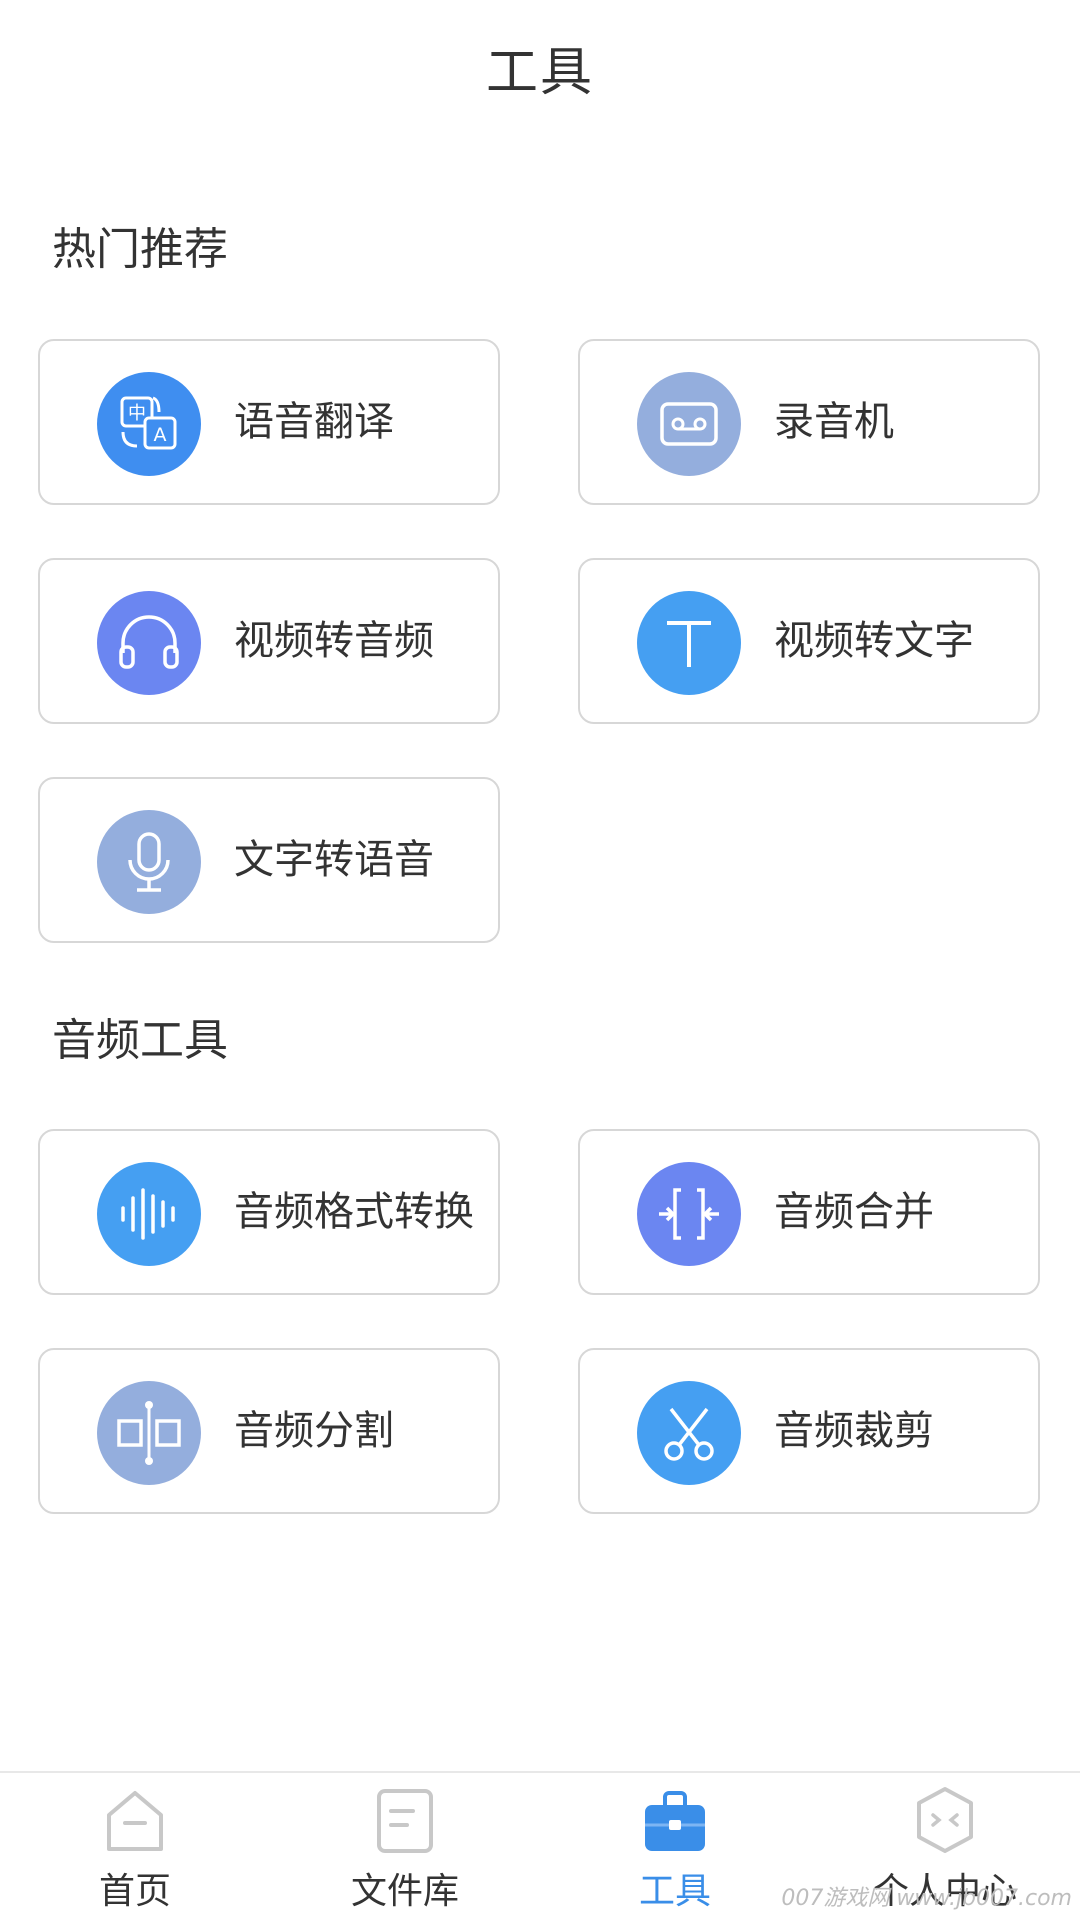 Image resolution: width=1080 pixels, height=1922 pixels. What do you see at coordinates (314, 422) in the screenshot?
I see `tool-label: 语音翻译` at bounding box center [314, 422].